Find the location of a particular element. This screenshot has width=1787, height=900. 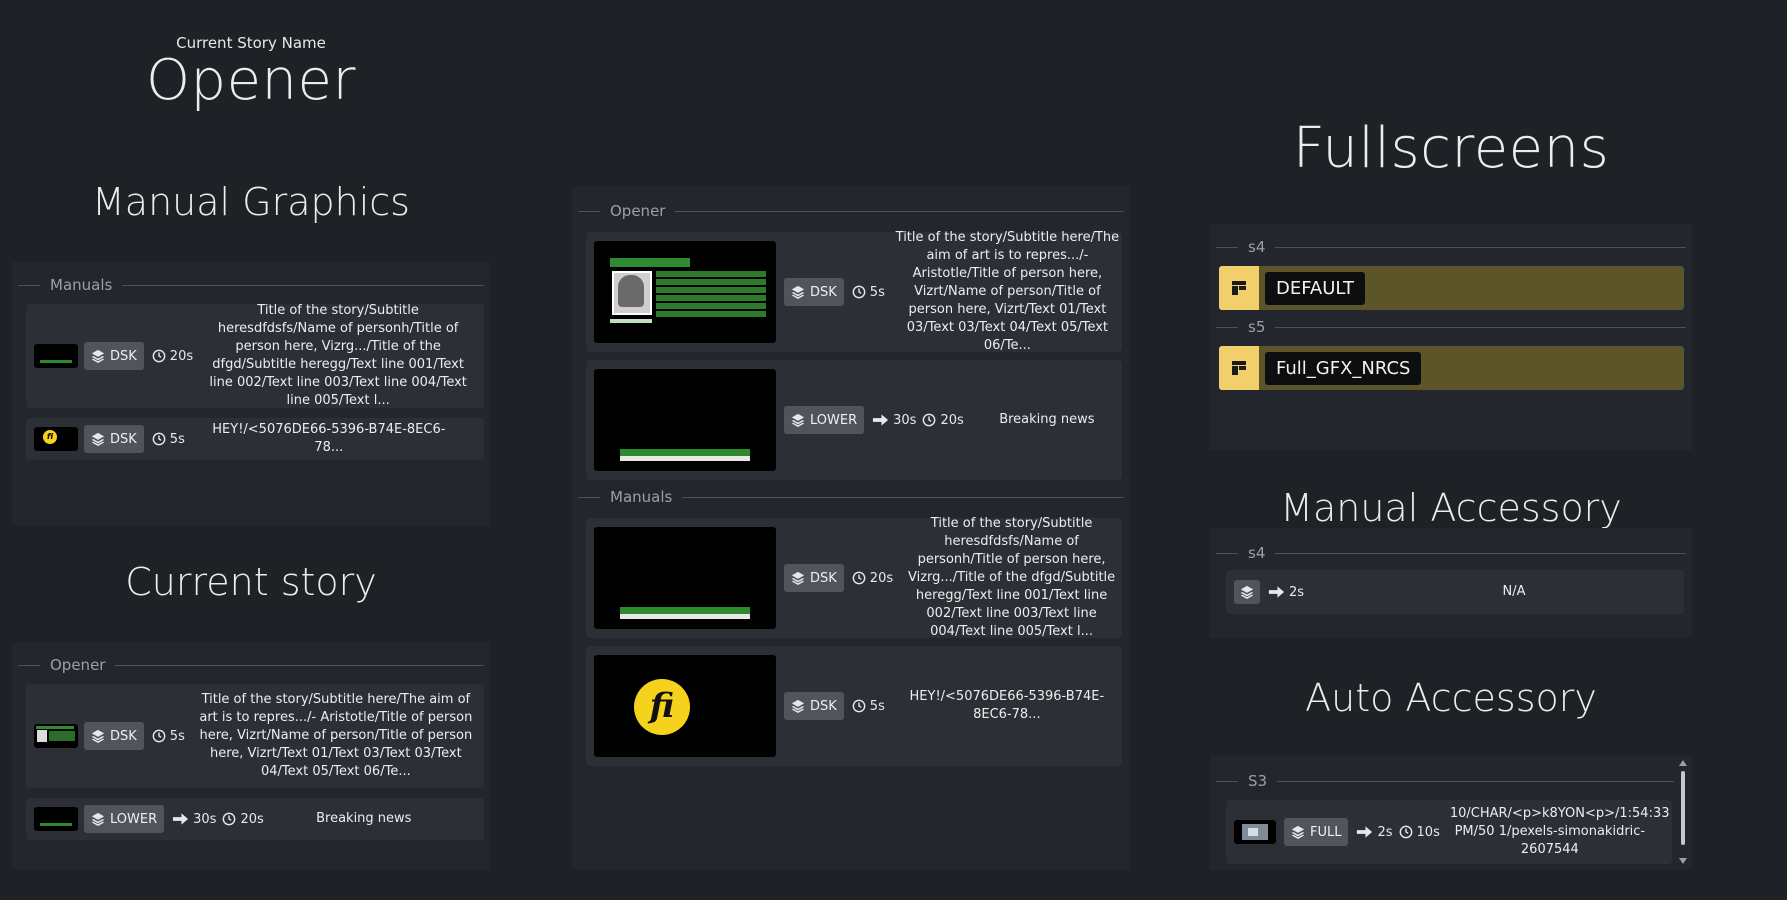

fullscreen-label: DEFAULT is located at coordinates (1315, 288).